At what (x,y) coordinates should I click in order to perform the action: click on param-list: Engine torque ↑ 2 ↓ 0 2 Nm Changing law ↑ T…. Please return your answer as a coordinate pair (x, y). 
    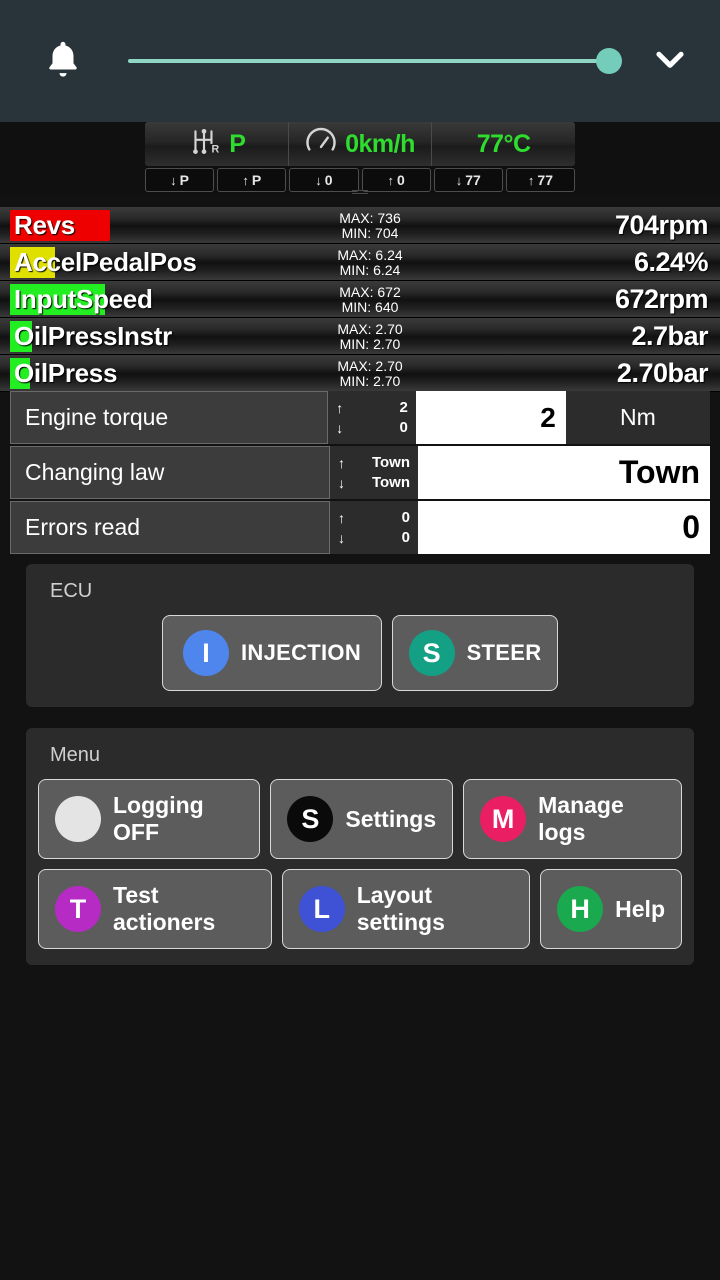
    Looking at the image, I should click on (360, 473).